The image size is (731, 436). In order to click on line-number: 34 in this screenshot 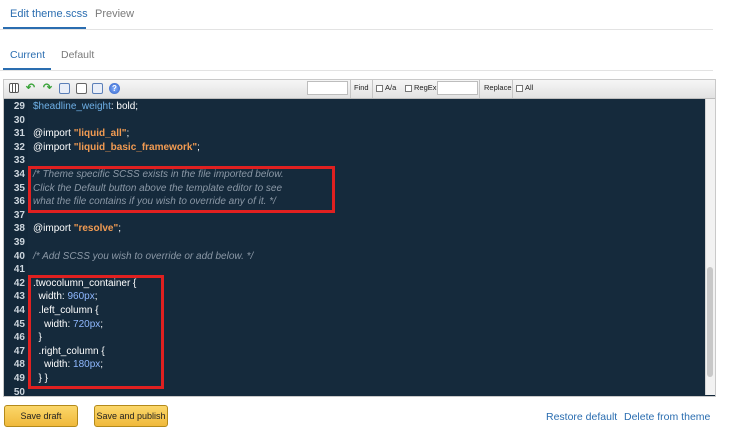, I will do `click(19, 174)`.